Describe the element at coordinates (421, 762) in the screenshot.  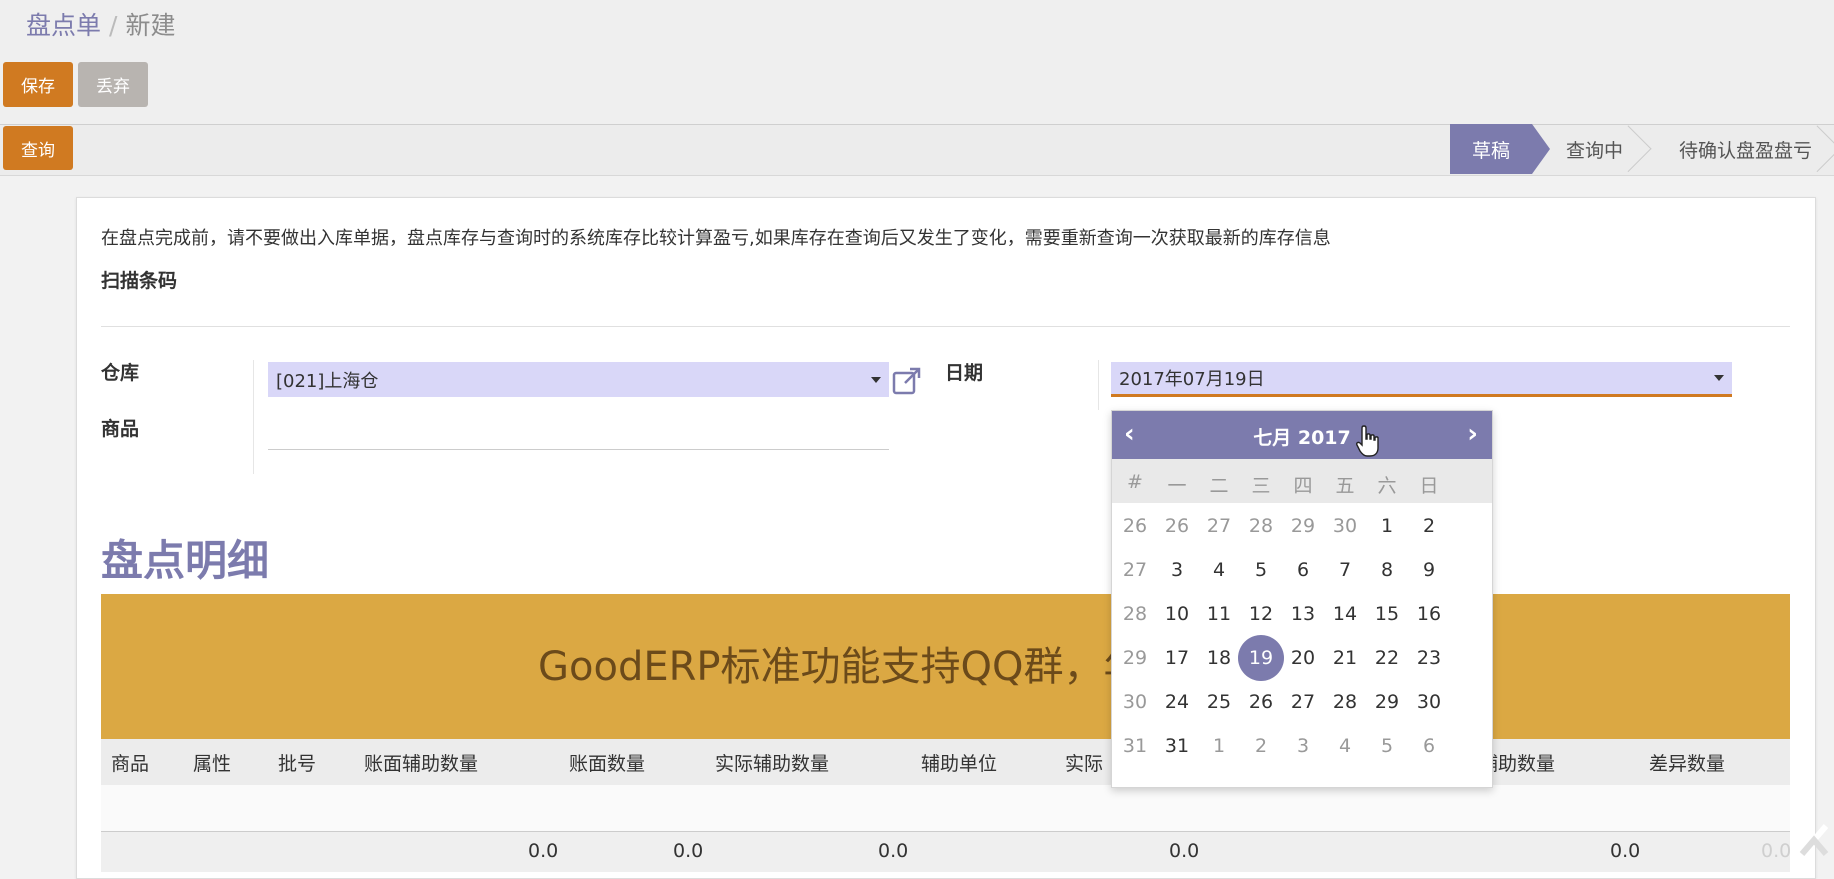
I see `column-header: 账面辅助数量` at that location.